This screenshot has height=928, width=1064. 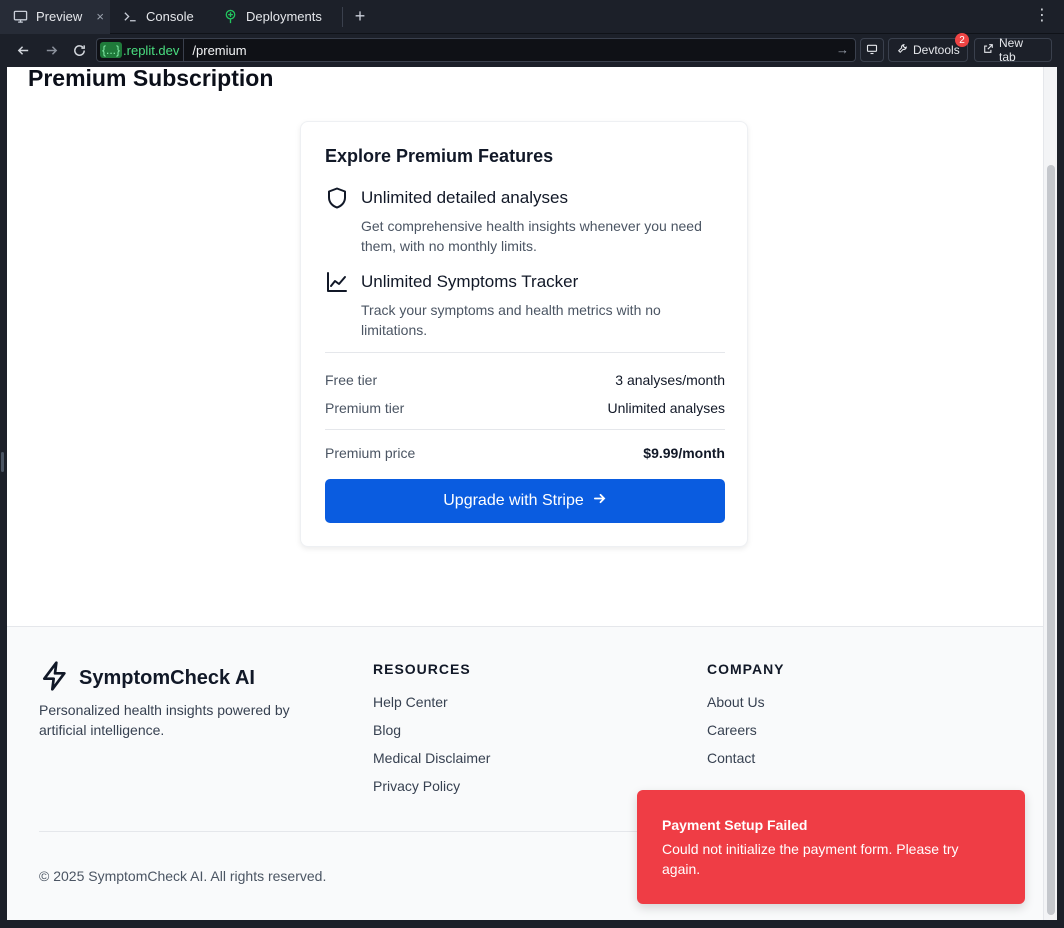 What do you see at coordinates (23, 50) in the screenshot?
I see `back-arrow-icon` at bounding box center [23, 50].